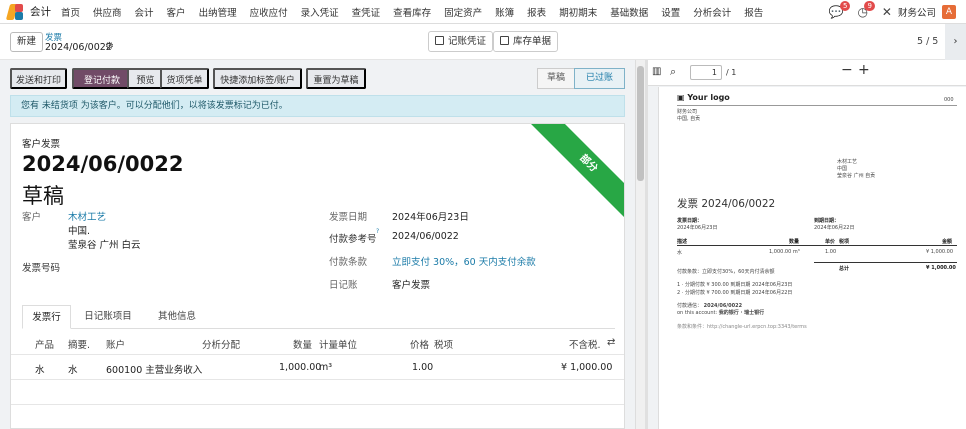  What do you see at coordinates (708, 97) in the screenshot?
I see `pdf-logo-text: Your logo` at bounding box center [708, 97].